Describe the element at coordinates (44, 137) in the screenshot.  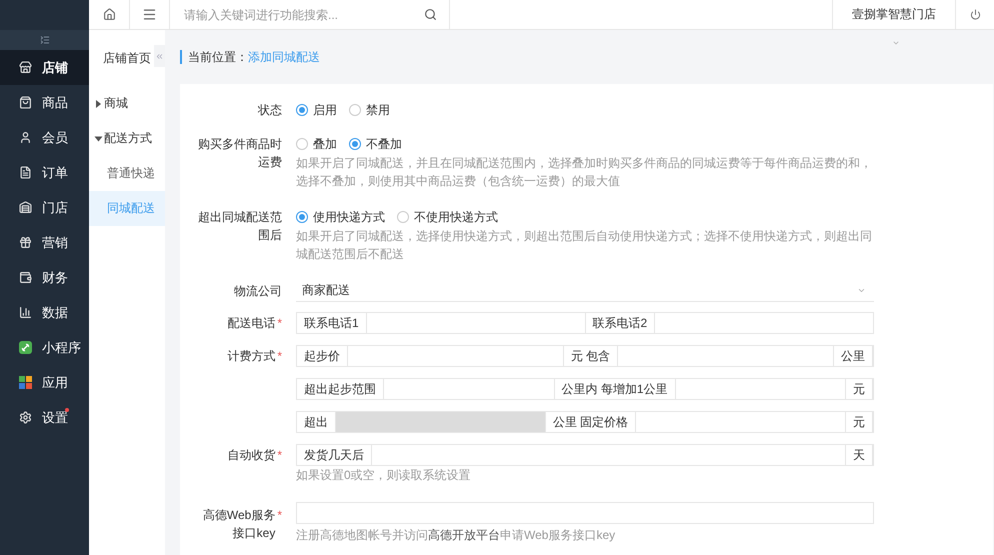
I see `sidebar-item: 会员` at that location.